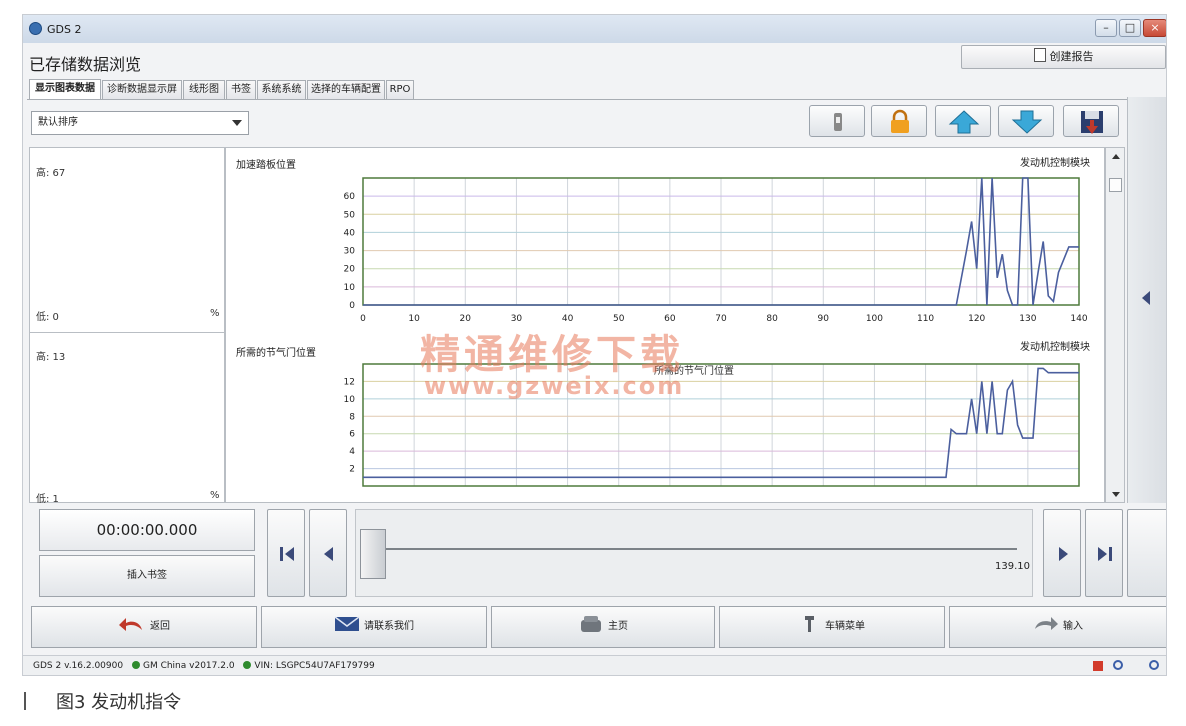  What do you see at coordinates (352, 470) in the screenshot?
I see `chart2-ytick-label: 2` at bounding box center [352, 470].